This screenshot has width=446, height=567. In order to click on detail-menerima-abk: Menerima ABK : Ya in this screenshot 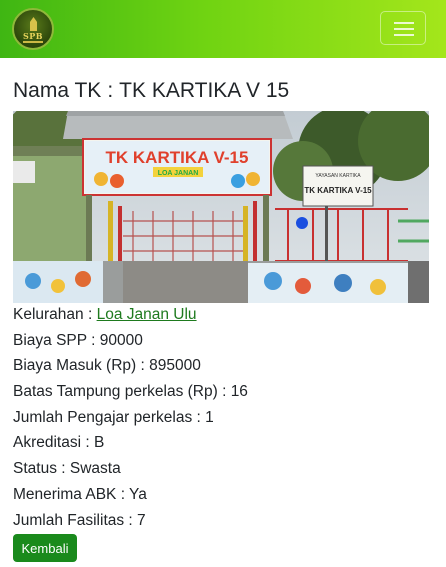, I will do `click(80, 494)`.